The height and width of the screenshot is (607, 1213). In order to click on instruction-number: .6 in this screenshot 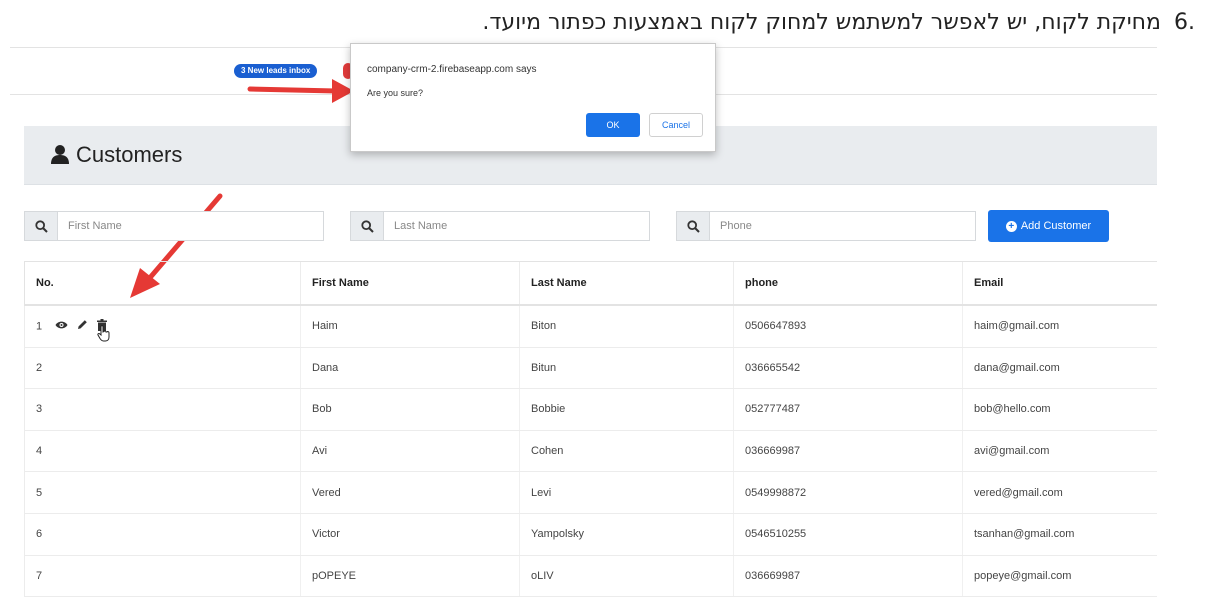, I will do `click(1184, 22)`.